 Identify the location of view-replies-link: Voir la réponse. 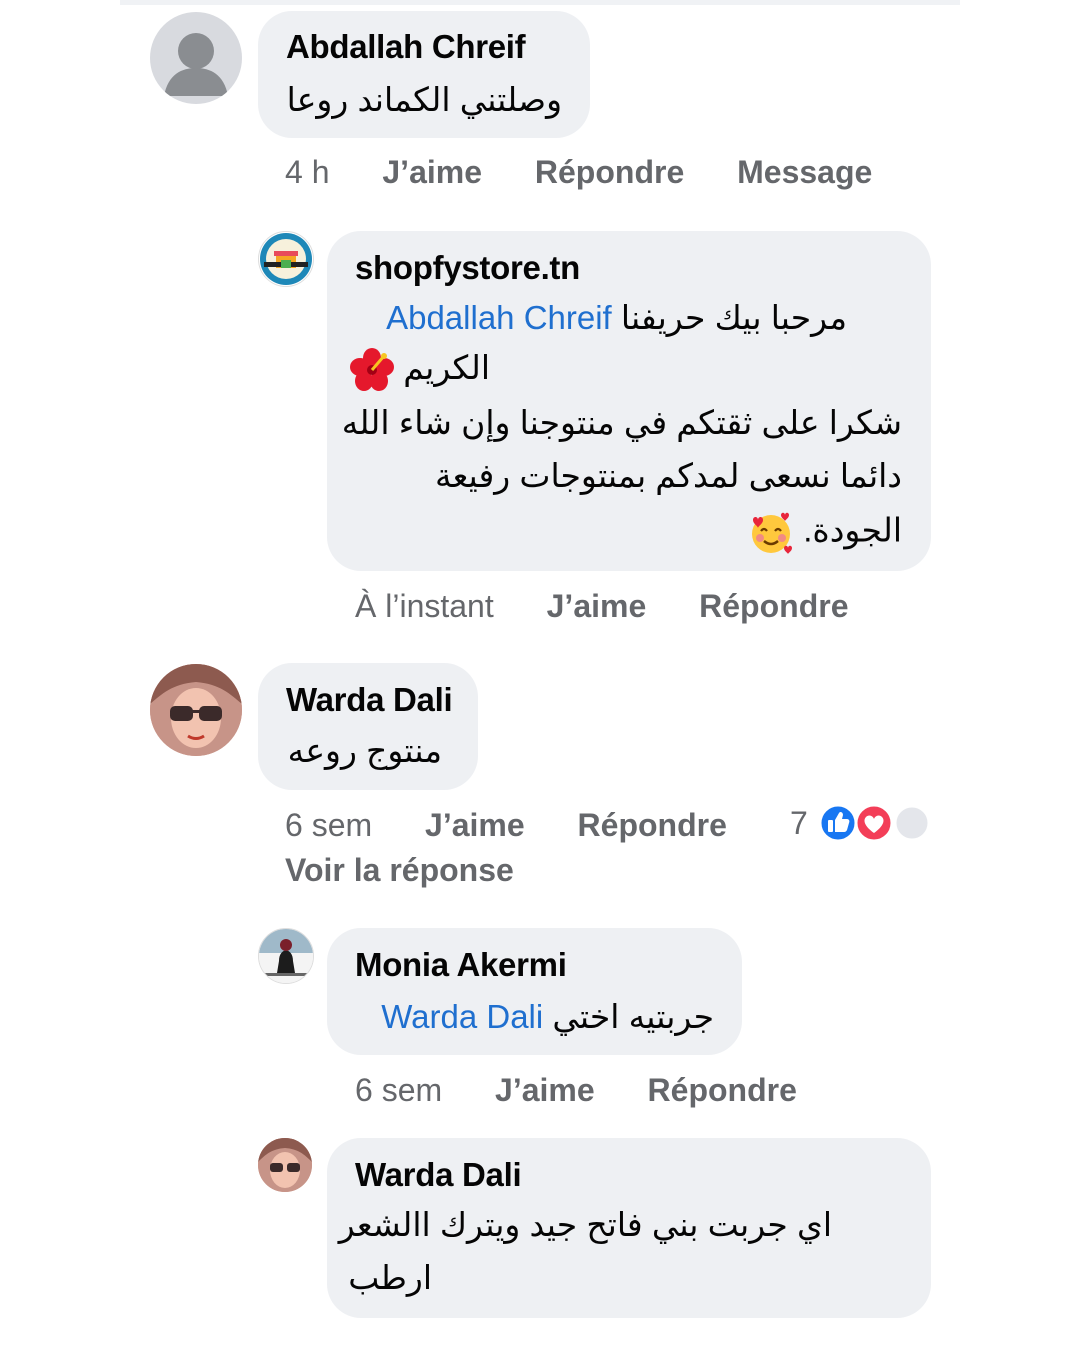
(399, 870).